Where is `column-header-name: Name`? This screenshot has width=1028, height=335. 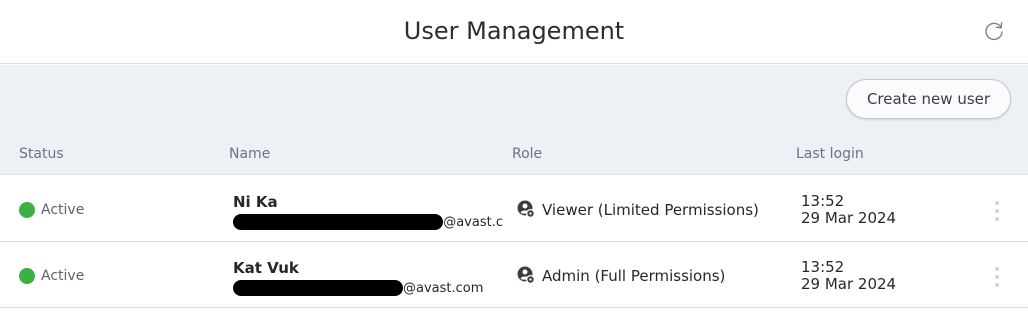
column-header-name: Name is located at coordinates (249, 154).